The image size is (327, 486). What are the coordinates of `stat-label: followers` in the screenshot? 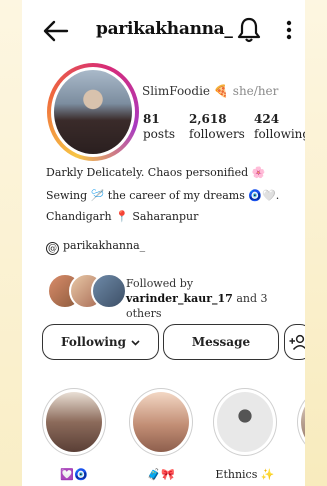 It's located at (217, 134).